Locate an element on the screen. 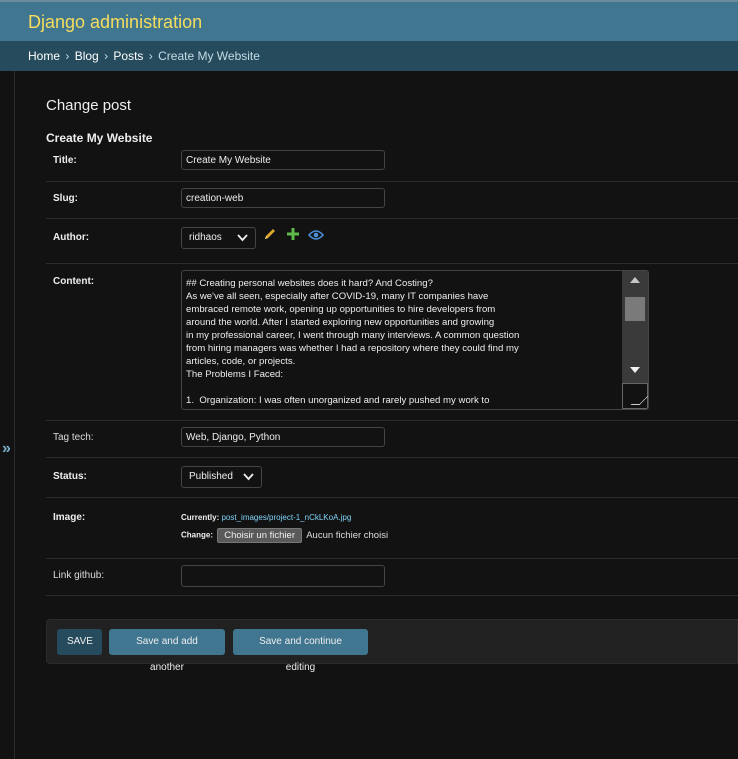 Image resolution: width=738 pixels, height=759 pixels. form-row-status: Status: Published is located at coordinates (392, 477).